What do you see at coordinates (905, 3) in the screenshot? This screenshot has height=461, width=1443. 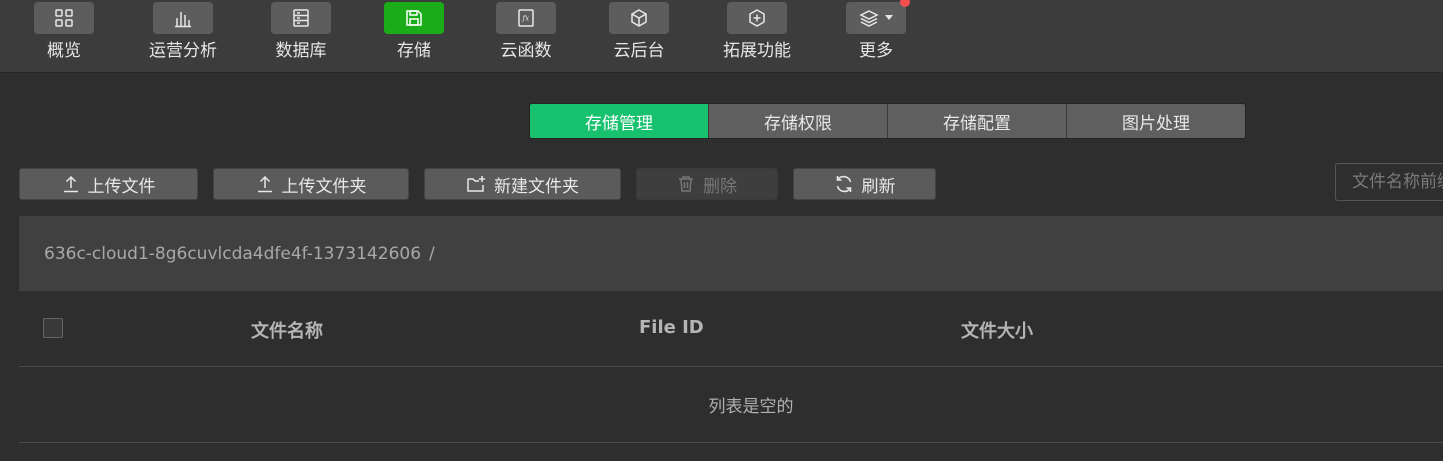 I see `notification-dot` at bounding box center [905, 3].